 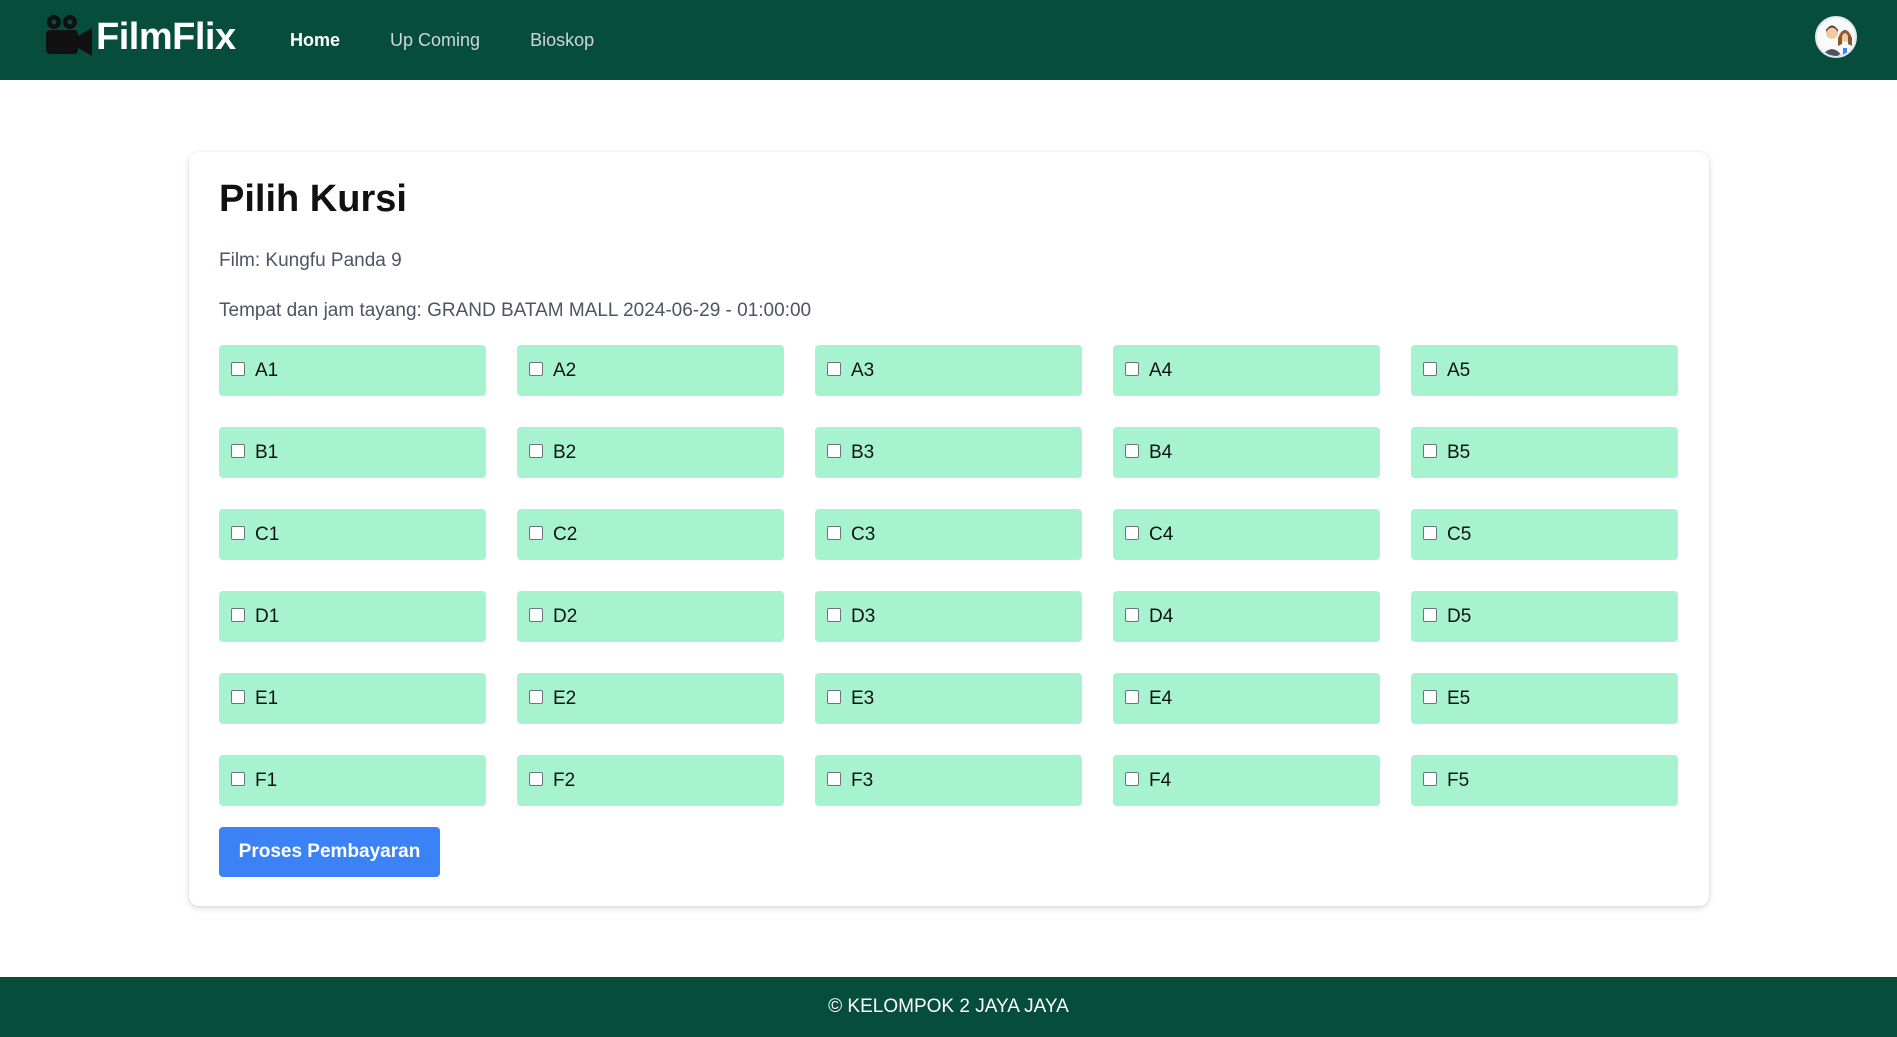 I want to click on seat-option: B5, so click(x=1544, y=452).